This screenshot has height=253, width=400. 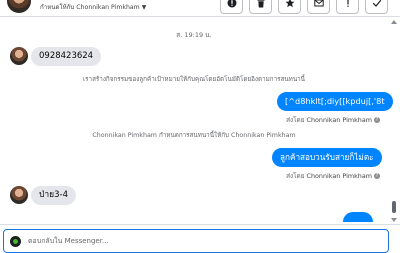 What do you see at coordinates (232, 4) in the screenshot?
I see `exclamation-circle-icon` at bounding box center [232, 4].